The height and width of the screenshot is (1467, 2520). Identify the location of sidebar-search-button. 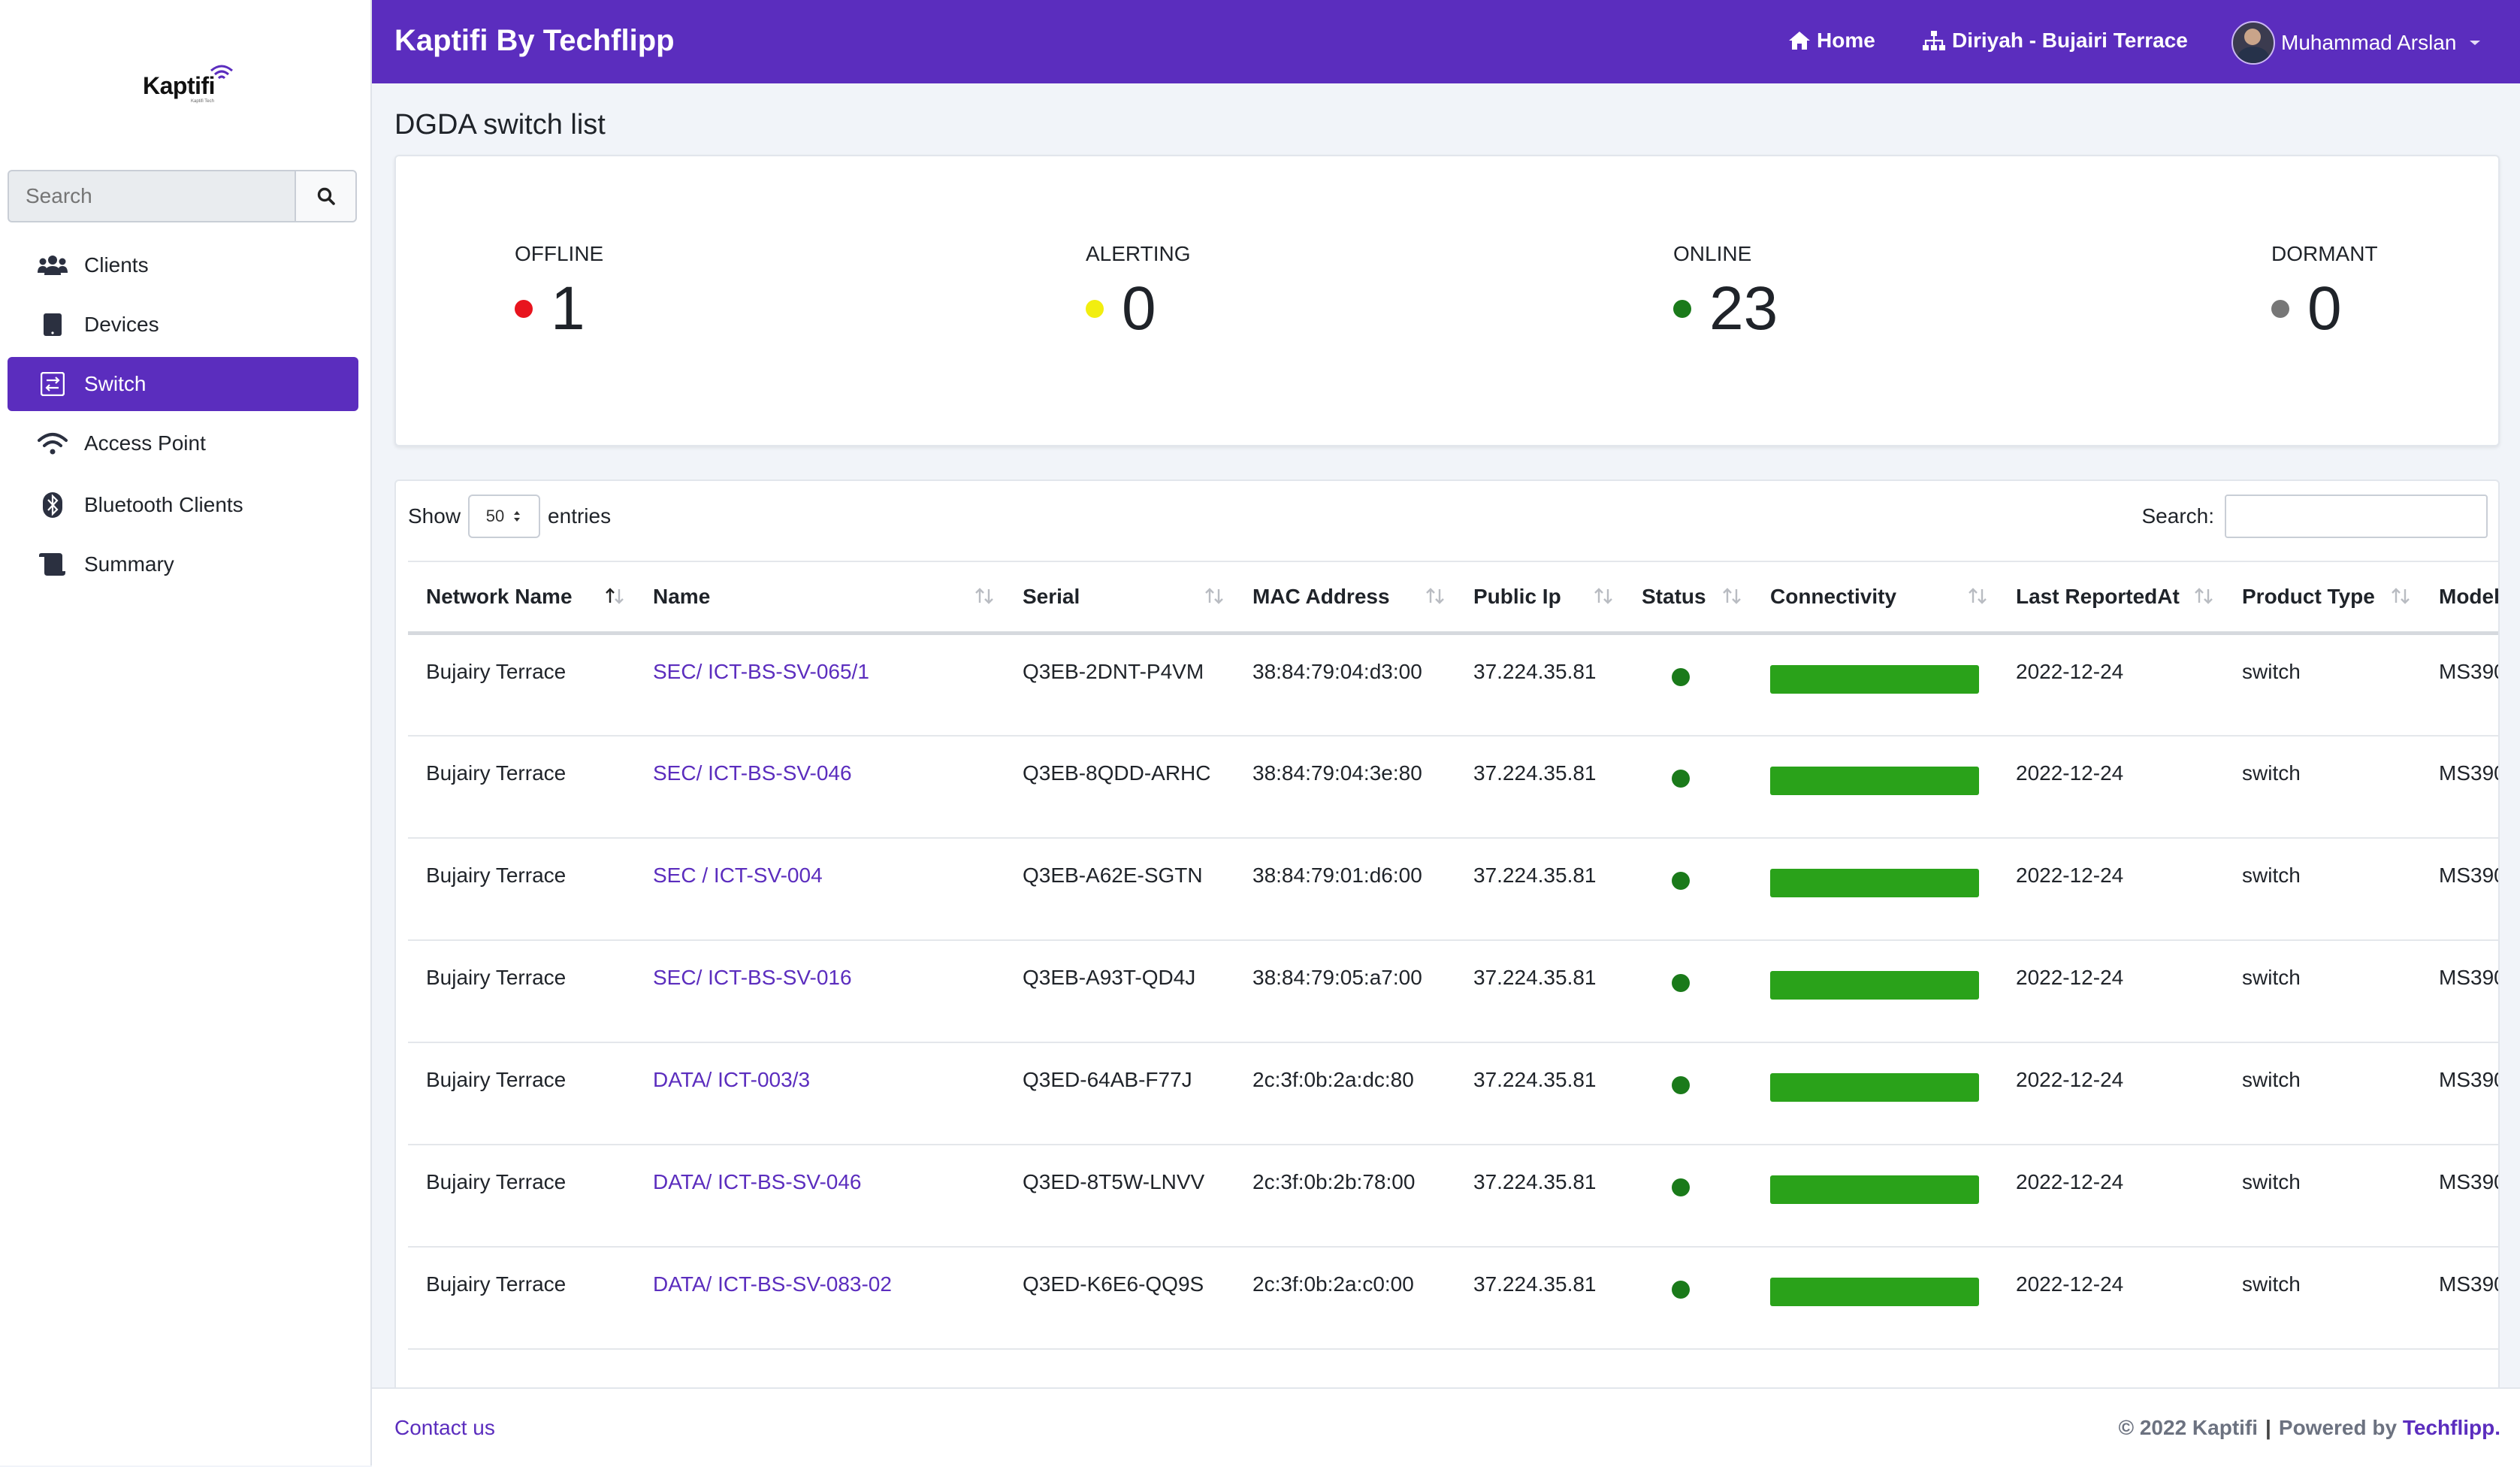
(326, 196).